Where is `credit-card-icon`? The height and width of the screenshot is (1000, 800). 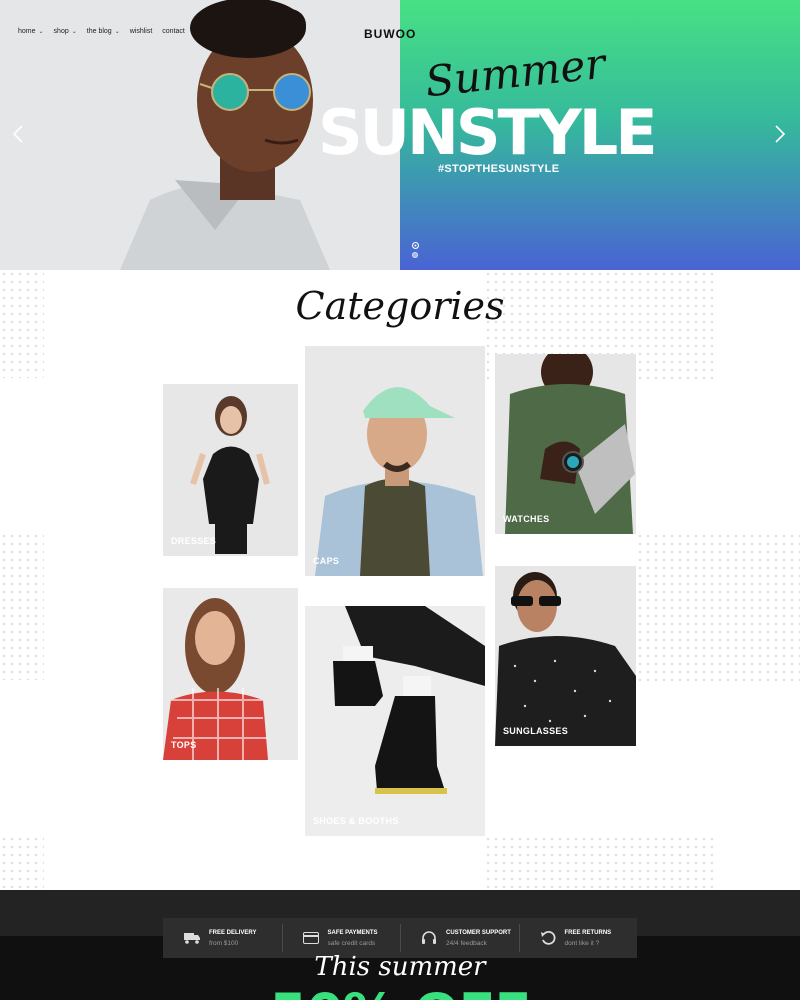
credit-card-icon is located at coordinates (311, 938).